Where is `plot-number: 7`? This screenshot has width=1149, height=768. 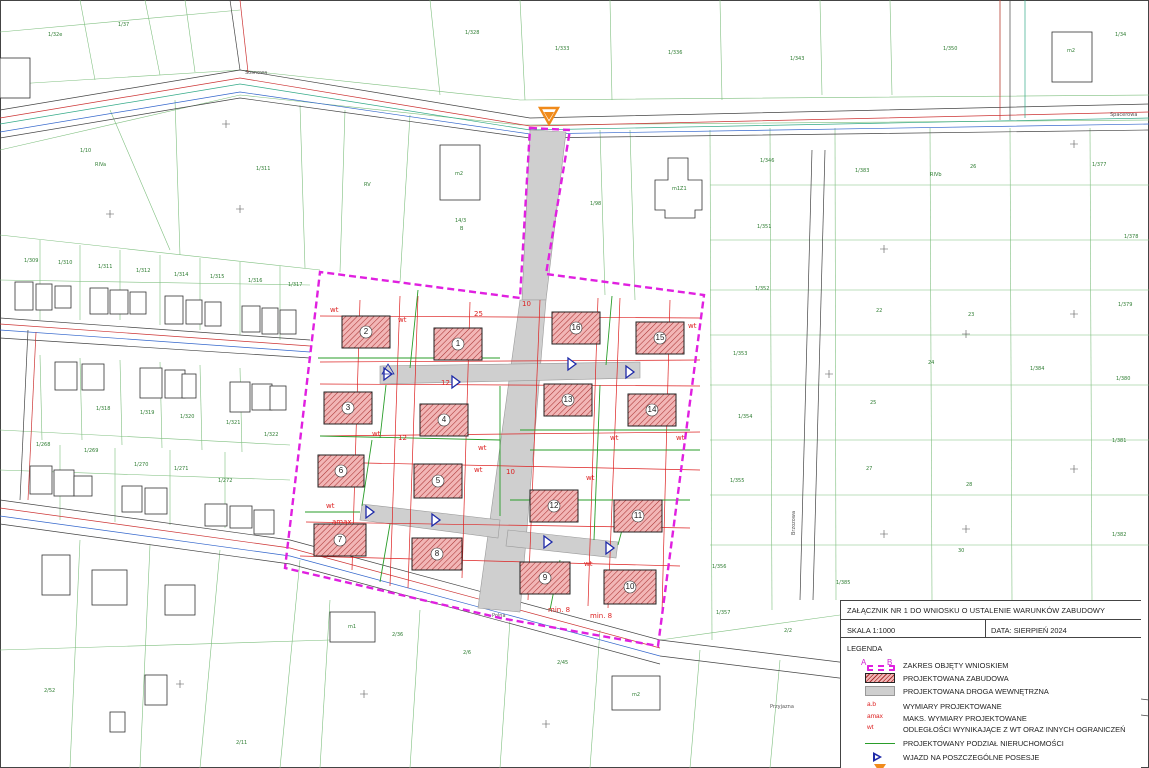 plot-number: 7 is located at coordinates (340, 539).